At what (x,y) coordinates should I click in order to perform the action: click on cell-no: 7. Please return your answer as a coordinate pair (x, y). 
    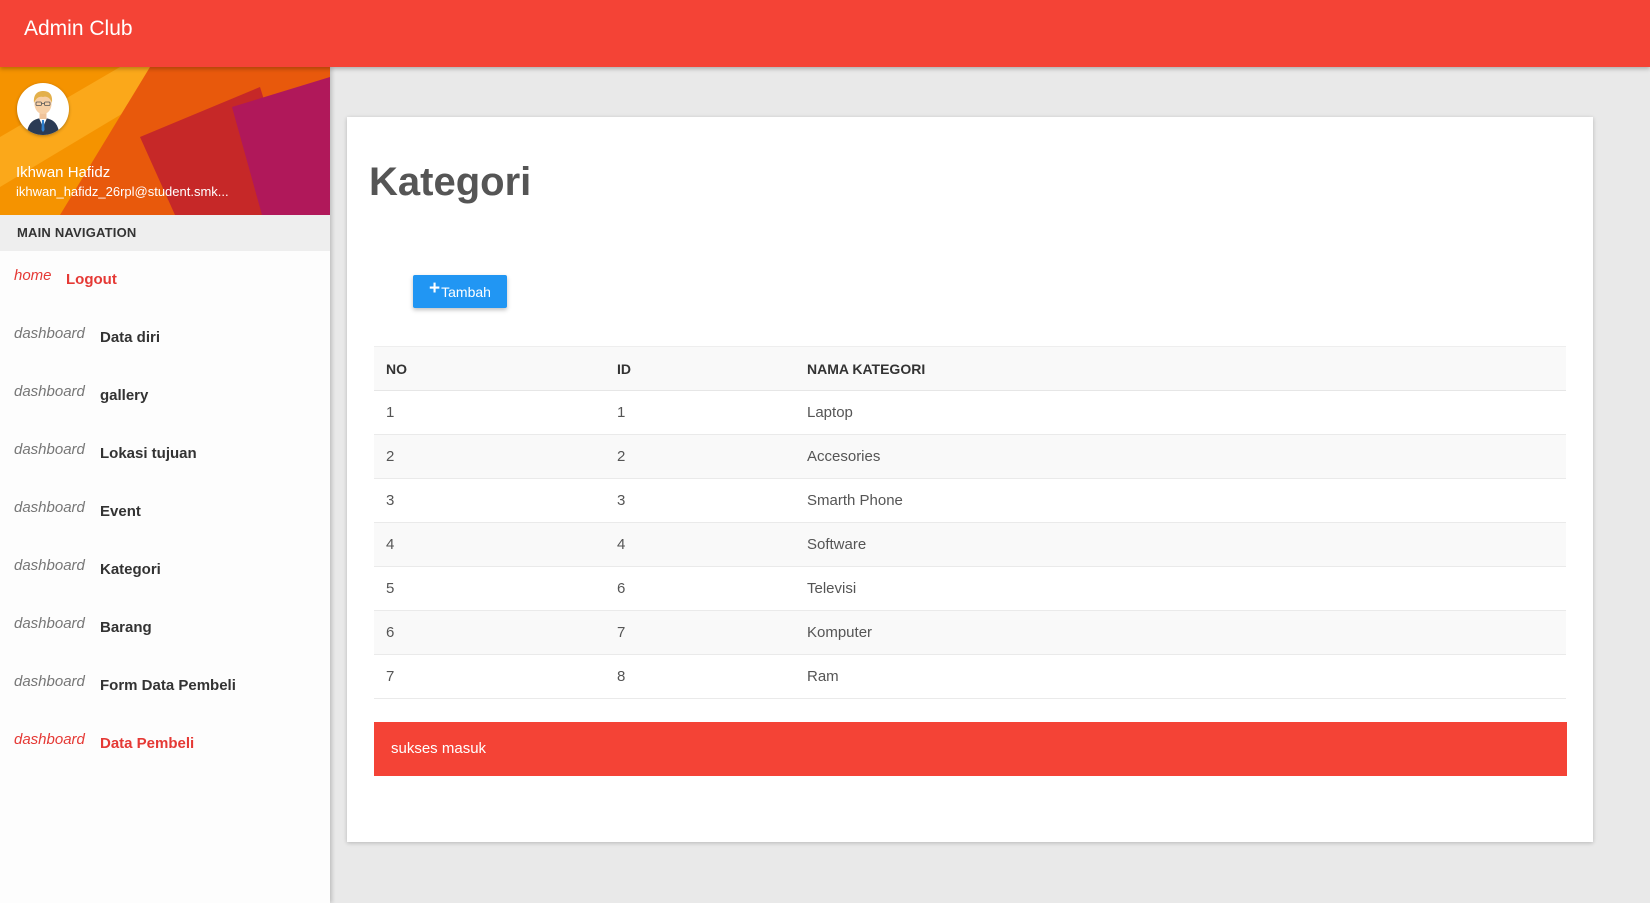
    Looking at the image, I should click on (489, 676).